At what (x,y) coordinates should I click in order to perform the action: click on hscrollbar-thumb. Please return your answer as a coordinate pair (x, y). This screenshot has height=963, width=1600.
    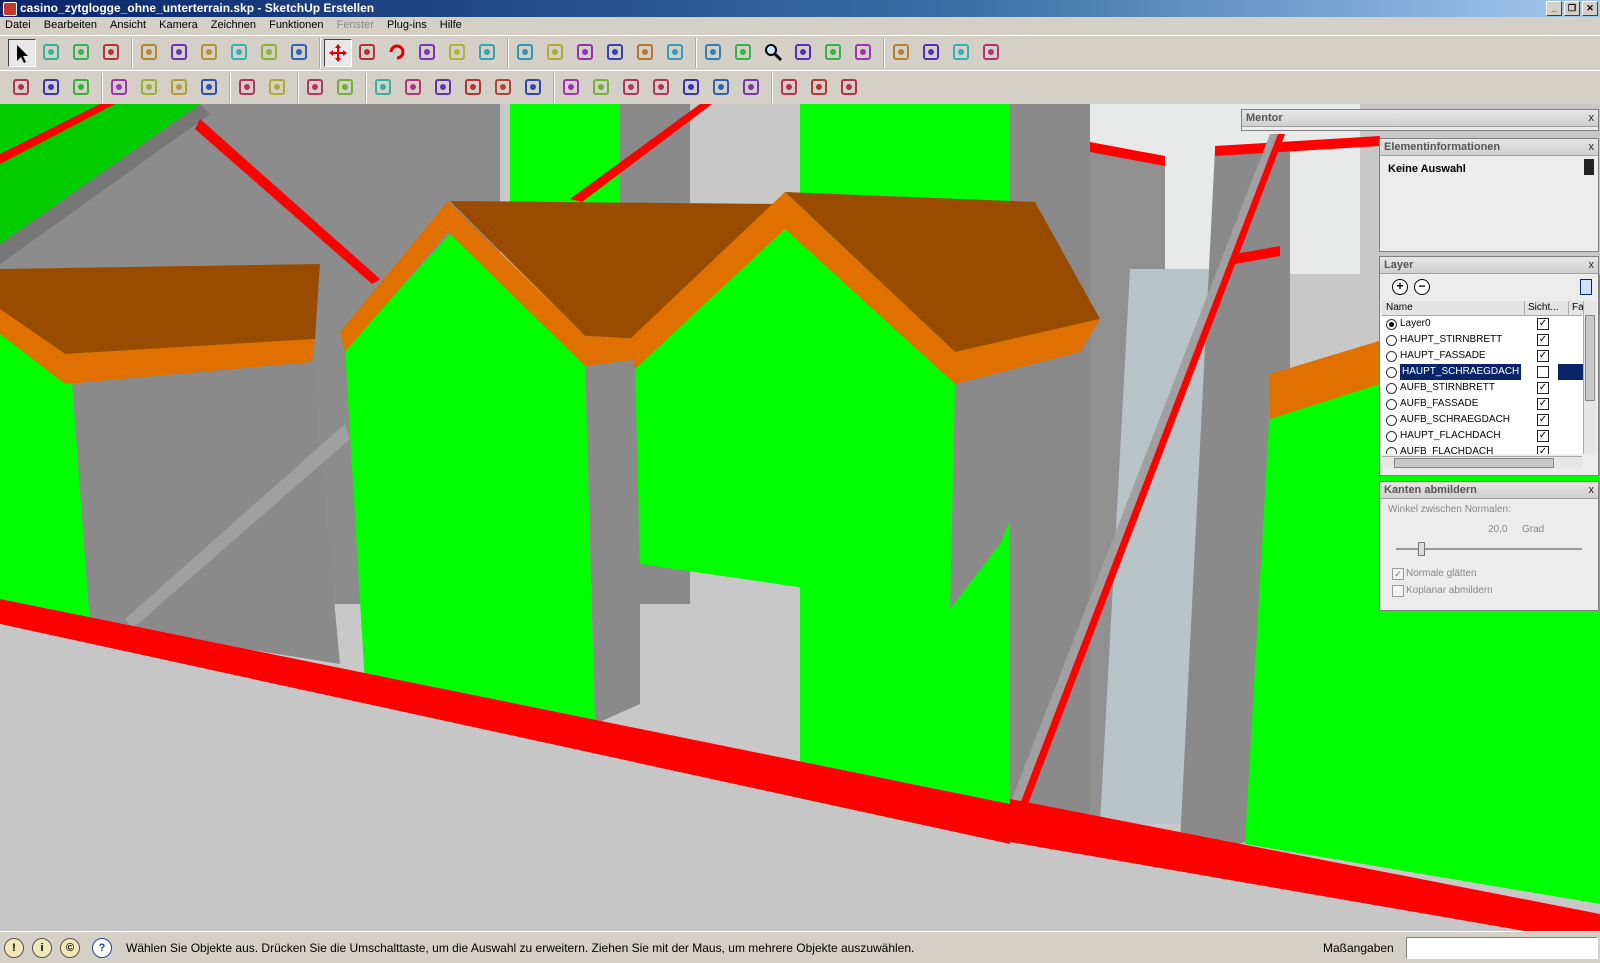
    Looking at the image, I should click on (1474, 463).